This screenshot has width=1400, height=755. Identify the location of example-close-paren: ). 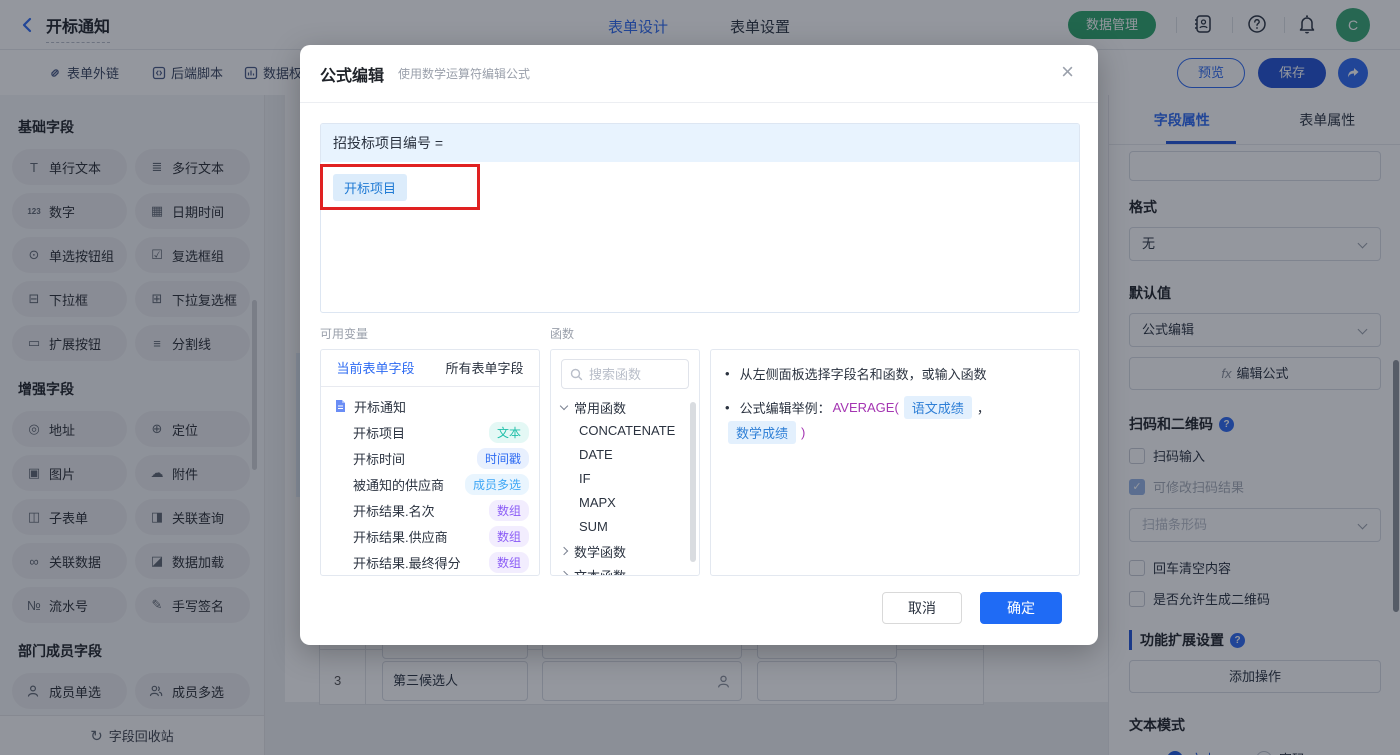
(803, 432).